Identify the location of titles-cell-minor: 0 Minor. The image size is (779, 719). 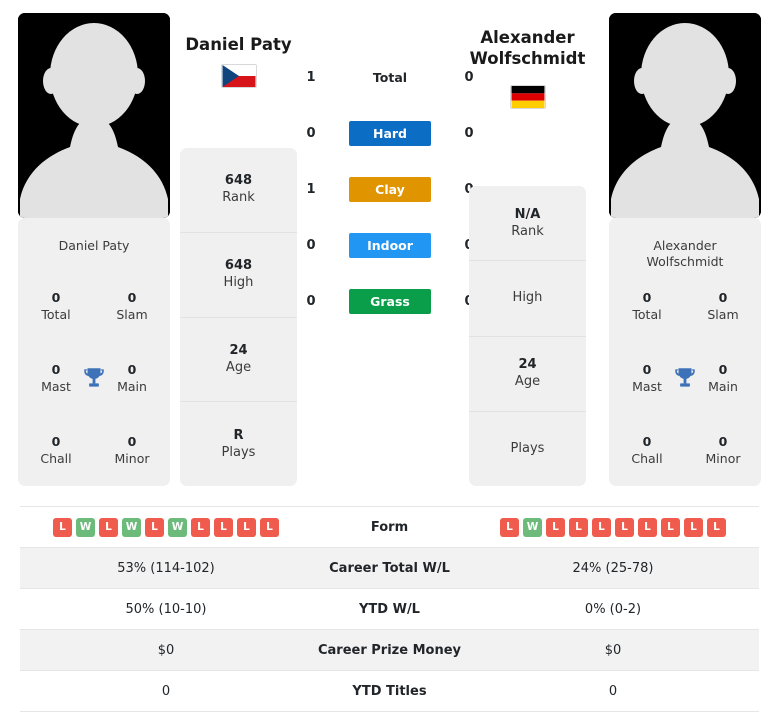
(132, 450).